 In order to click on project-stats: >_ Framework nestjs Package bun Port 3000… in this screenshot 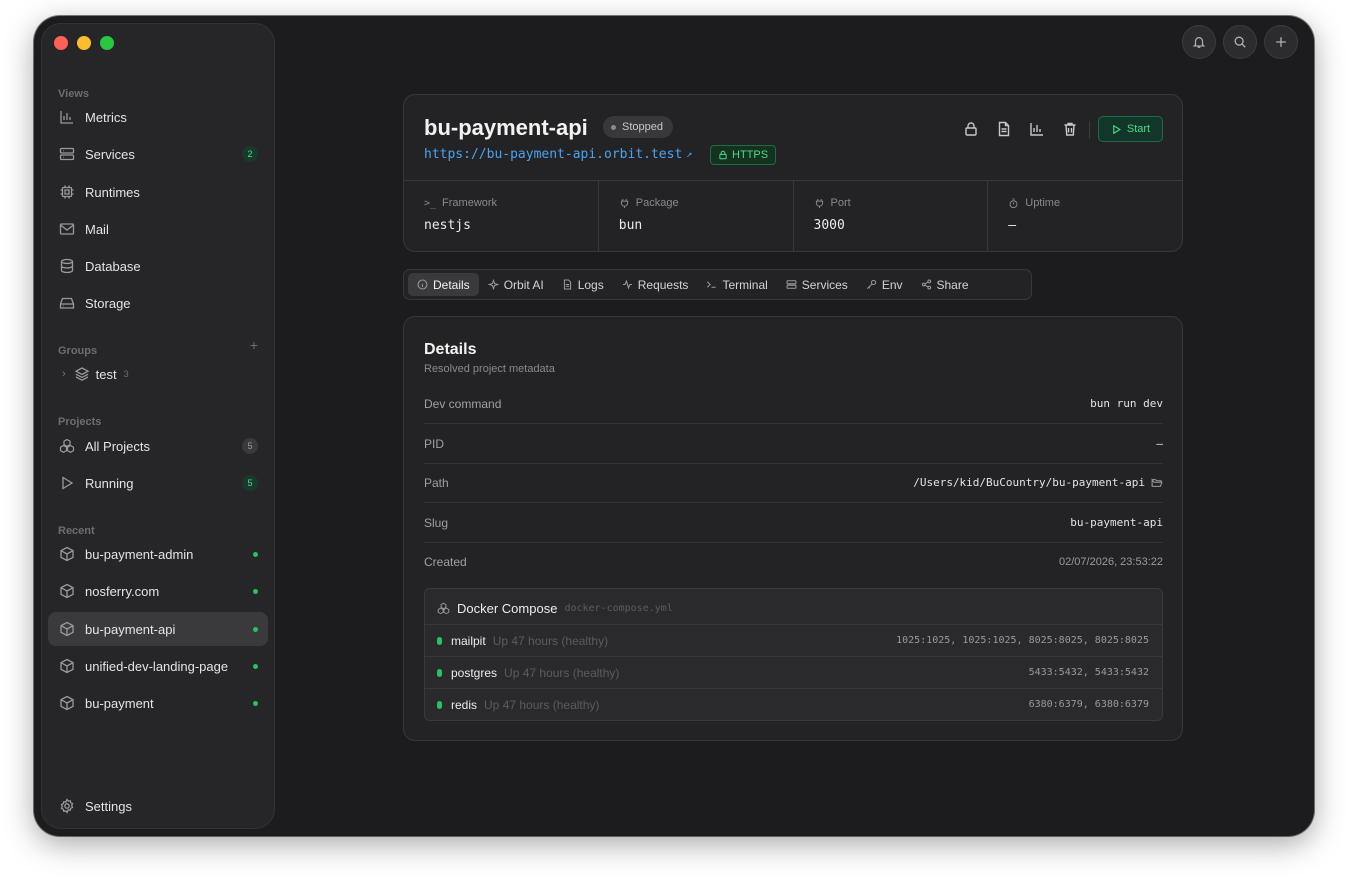, I will do `click(793, 216)`.